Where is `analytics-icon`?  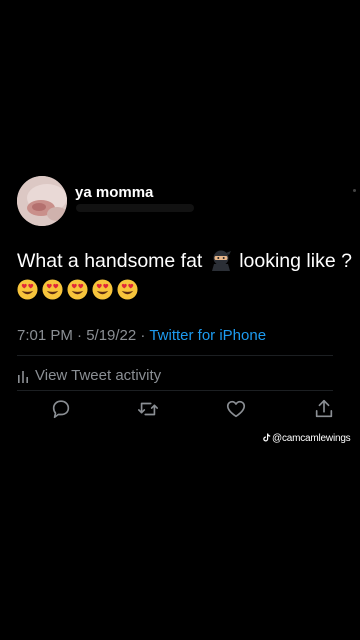 analytics-icon is located at coordinates (23, 376).